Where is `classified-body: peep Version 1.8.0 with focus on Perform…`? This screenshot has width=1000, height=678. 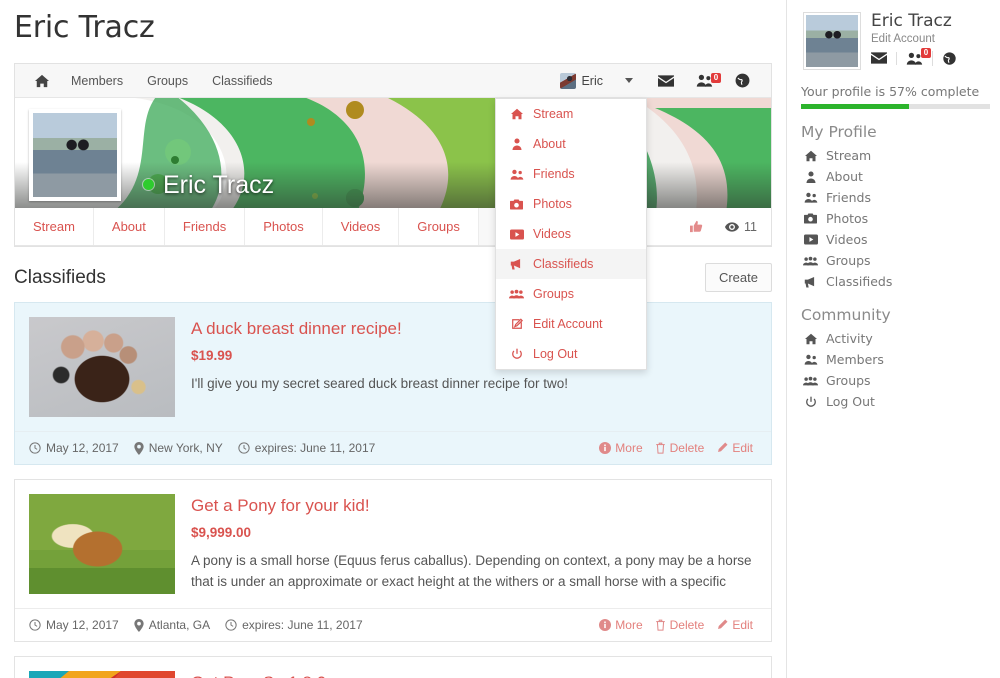 classified-body: peep Version 1.8.0 with focus on Perform… is located at coordinates (393, 667).